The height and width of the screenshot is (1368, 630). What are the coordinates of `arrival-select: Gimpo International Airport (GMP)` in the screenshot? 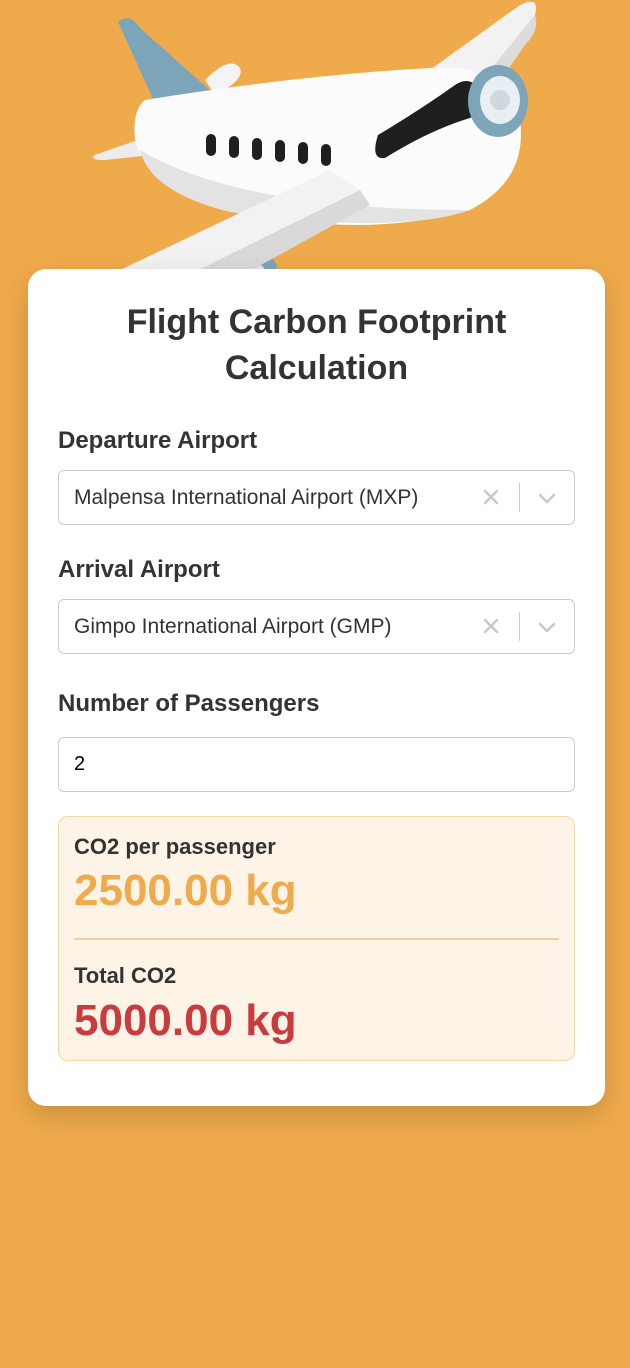 It's located at (316, 626).